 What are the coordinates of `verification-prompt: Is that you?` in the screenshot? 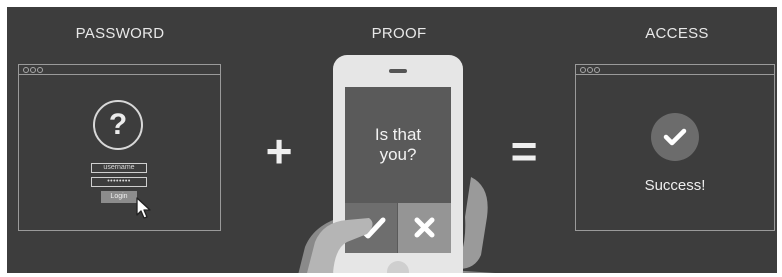 It's located at (398, 145).